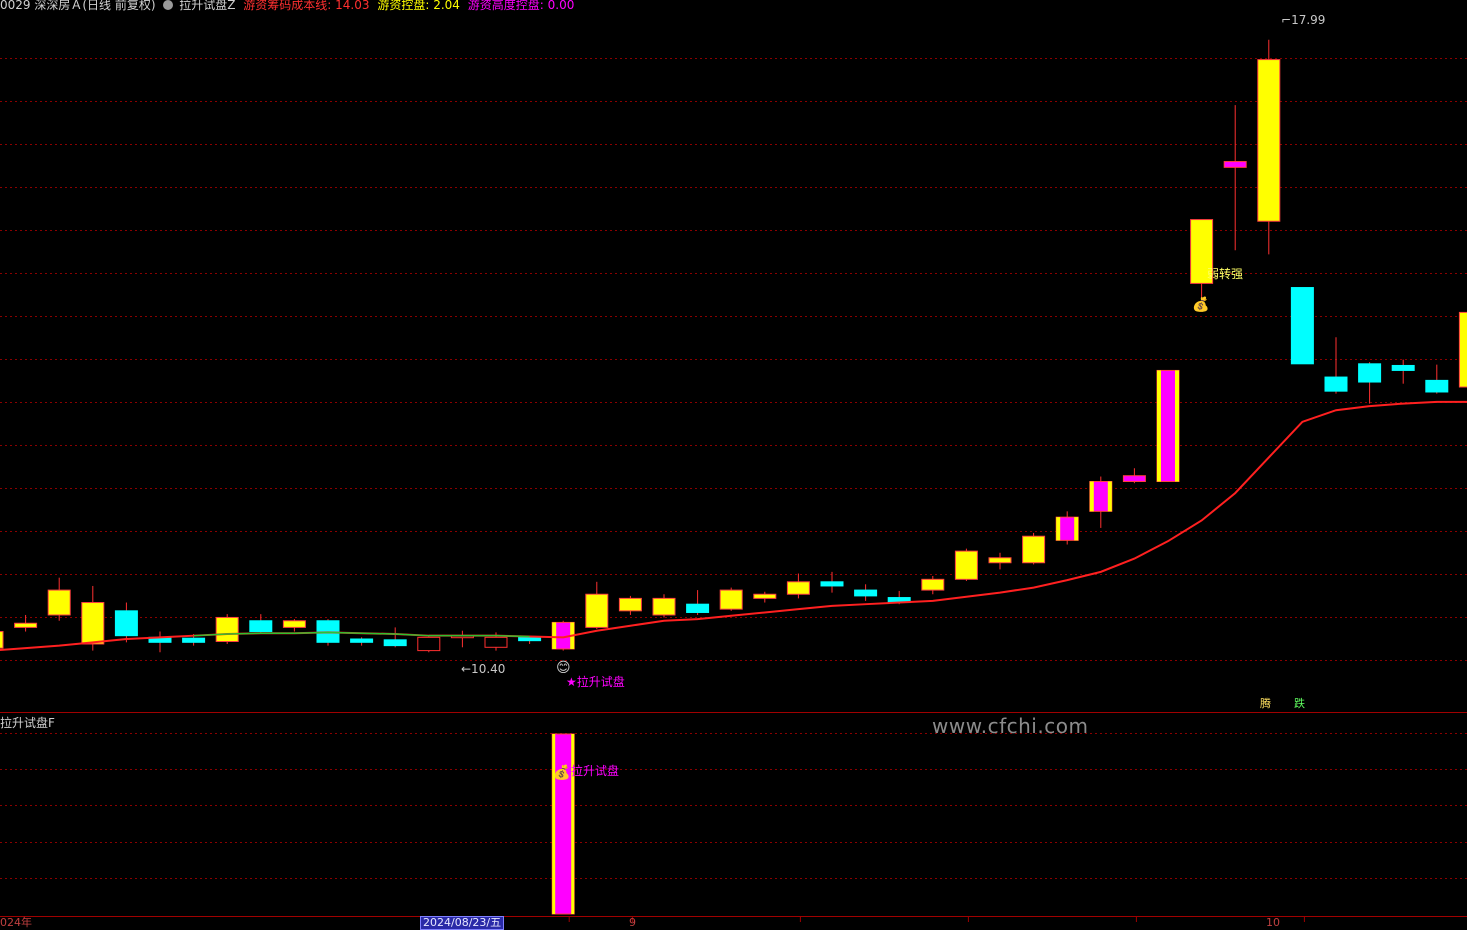  I want to click on year-label: 024年, so click(16, 922).